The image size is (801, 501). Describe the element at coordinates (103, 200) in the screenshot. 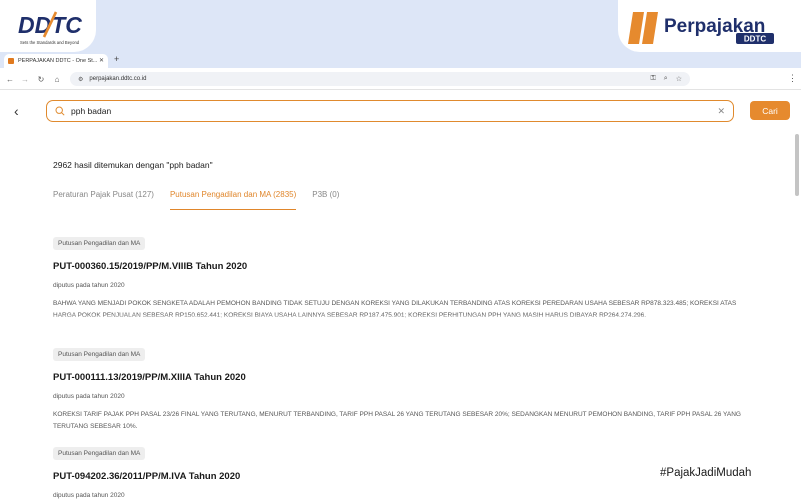

I see `tab-peraturan-pajak-pusat: Peraturan Pajak Pusat (127)` at that location.